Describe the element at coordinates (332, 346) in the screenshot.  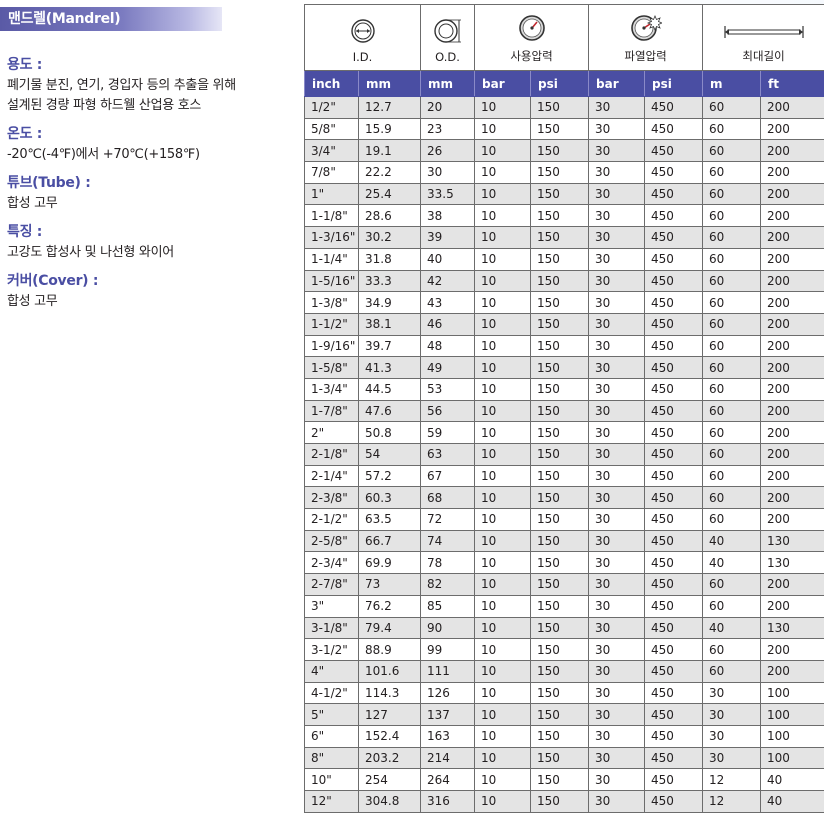
I see `table-cell: 1-9/16"` at that location.